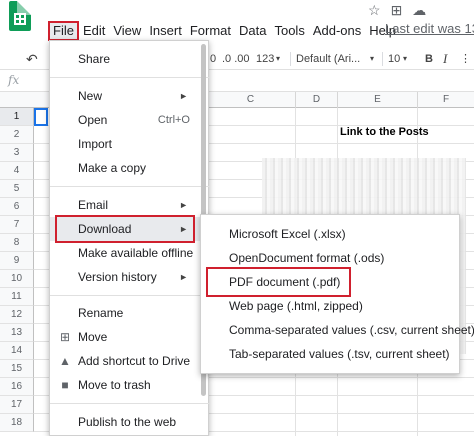 Image resolution: width=474 pixels, height=436 pixels. What do you see at coordinates (117, 277) in the screenshot?
I see `menu-item-label: Version history` at bounding box center [117, 277].